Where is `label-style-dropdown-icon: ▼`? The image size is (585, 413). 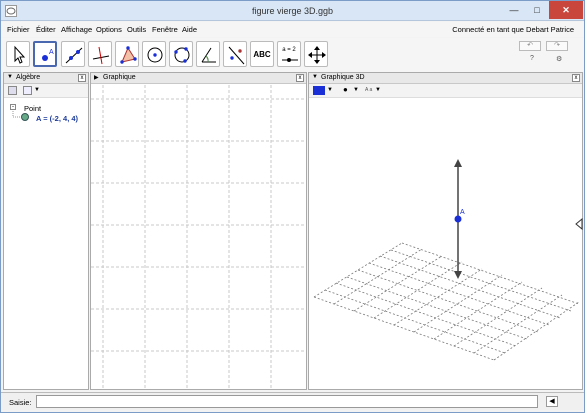
label-style-dropdown-icon: ▼ is located at coordinates (378, 90).